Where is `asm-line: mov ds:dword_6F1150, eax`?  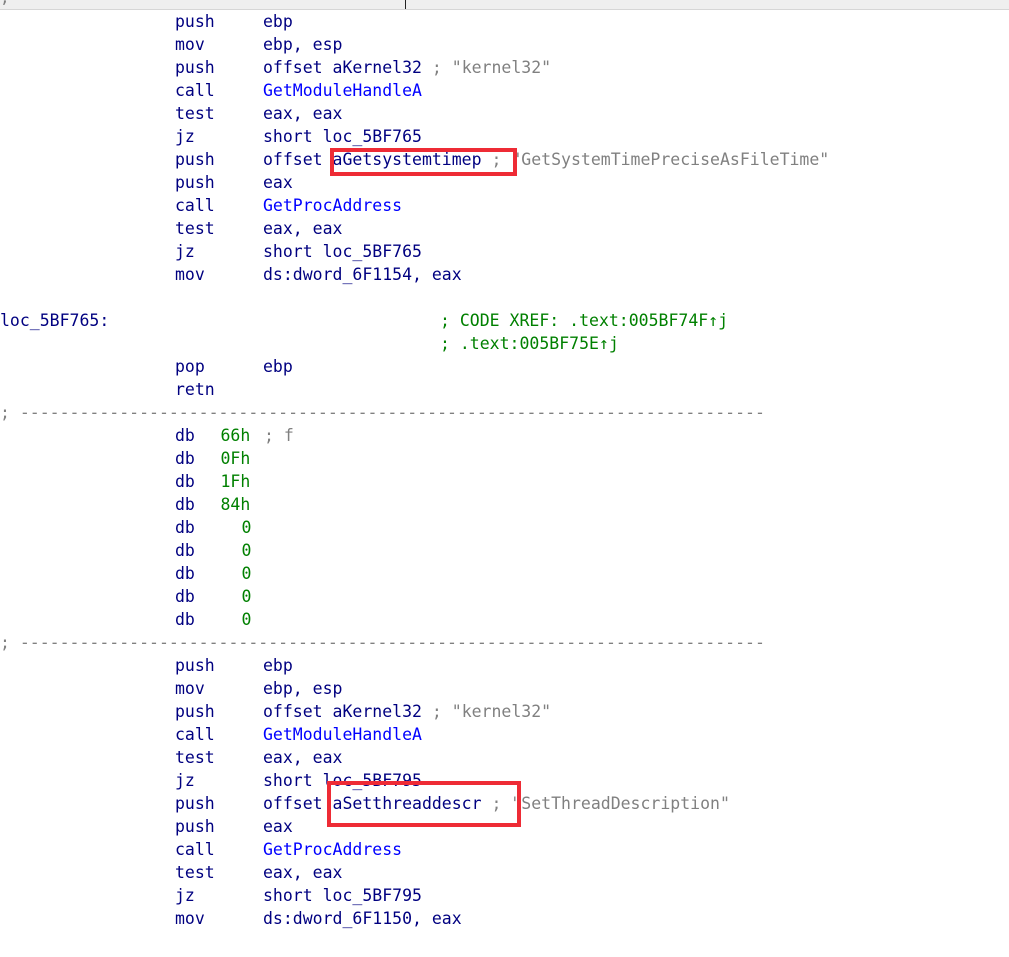
asm-line: mov ds:dword_6F1150, eax is located at coordinates (504, 918).